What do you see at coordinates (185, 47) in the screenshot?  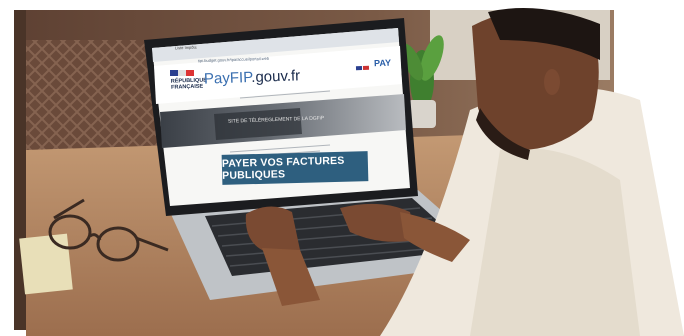 I see `browser-tab-label: Liste Impôts` at bounding box center [185, 47].